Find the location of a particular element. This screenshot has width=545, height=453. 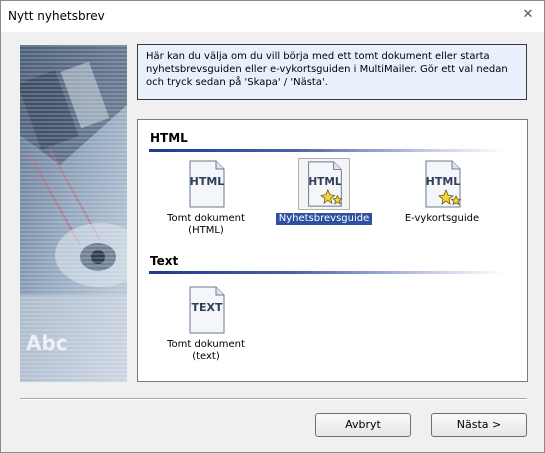

item-label: Tomt dokument (HTML) is located at coordinates (206, 224).